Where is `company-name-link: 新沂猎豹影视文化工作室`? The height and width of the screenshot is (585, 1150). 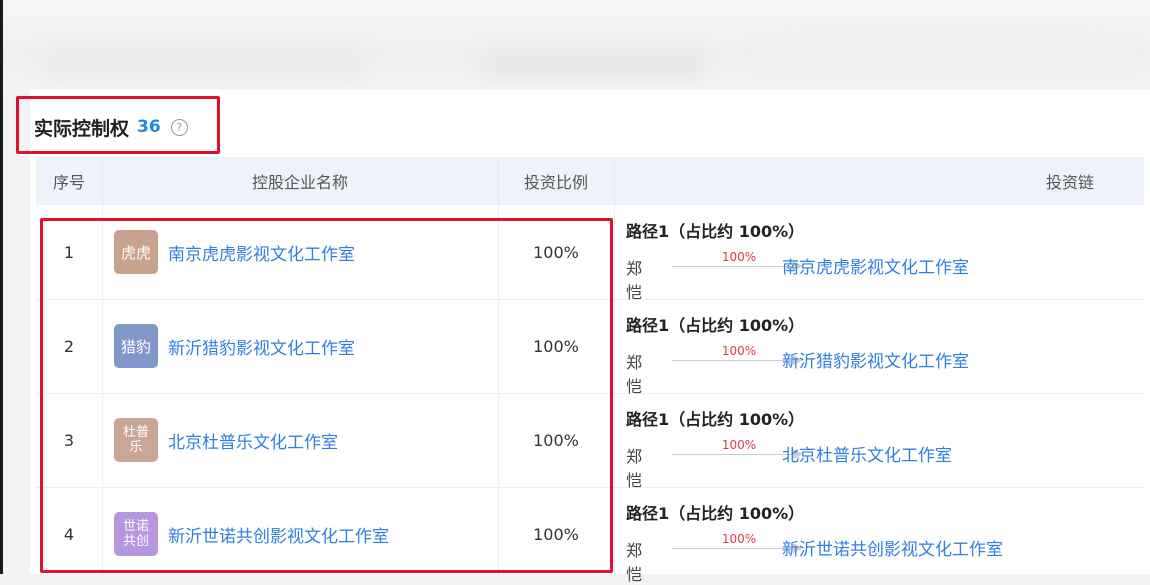
company-name-link: 新沂猎豹影视文化工作室 is located at coordinates (261, 346).